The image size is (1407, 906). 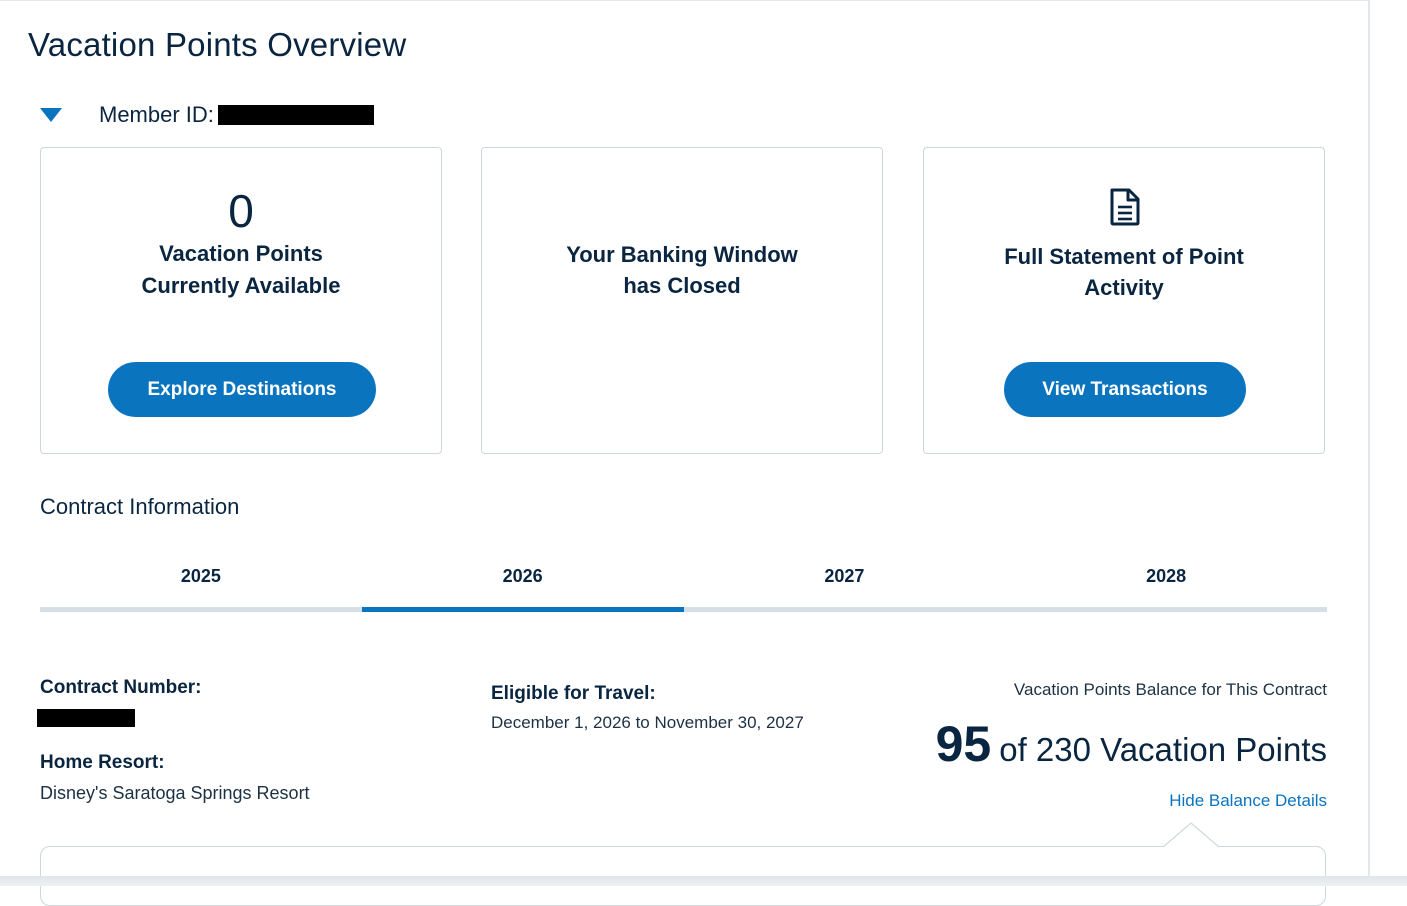 What do you see at coordinates (1248, 801) in the screenshot?
I see `hide-balance-details-link: Hide Balance Details` at bounding box center [1248, 801].